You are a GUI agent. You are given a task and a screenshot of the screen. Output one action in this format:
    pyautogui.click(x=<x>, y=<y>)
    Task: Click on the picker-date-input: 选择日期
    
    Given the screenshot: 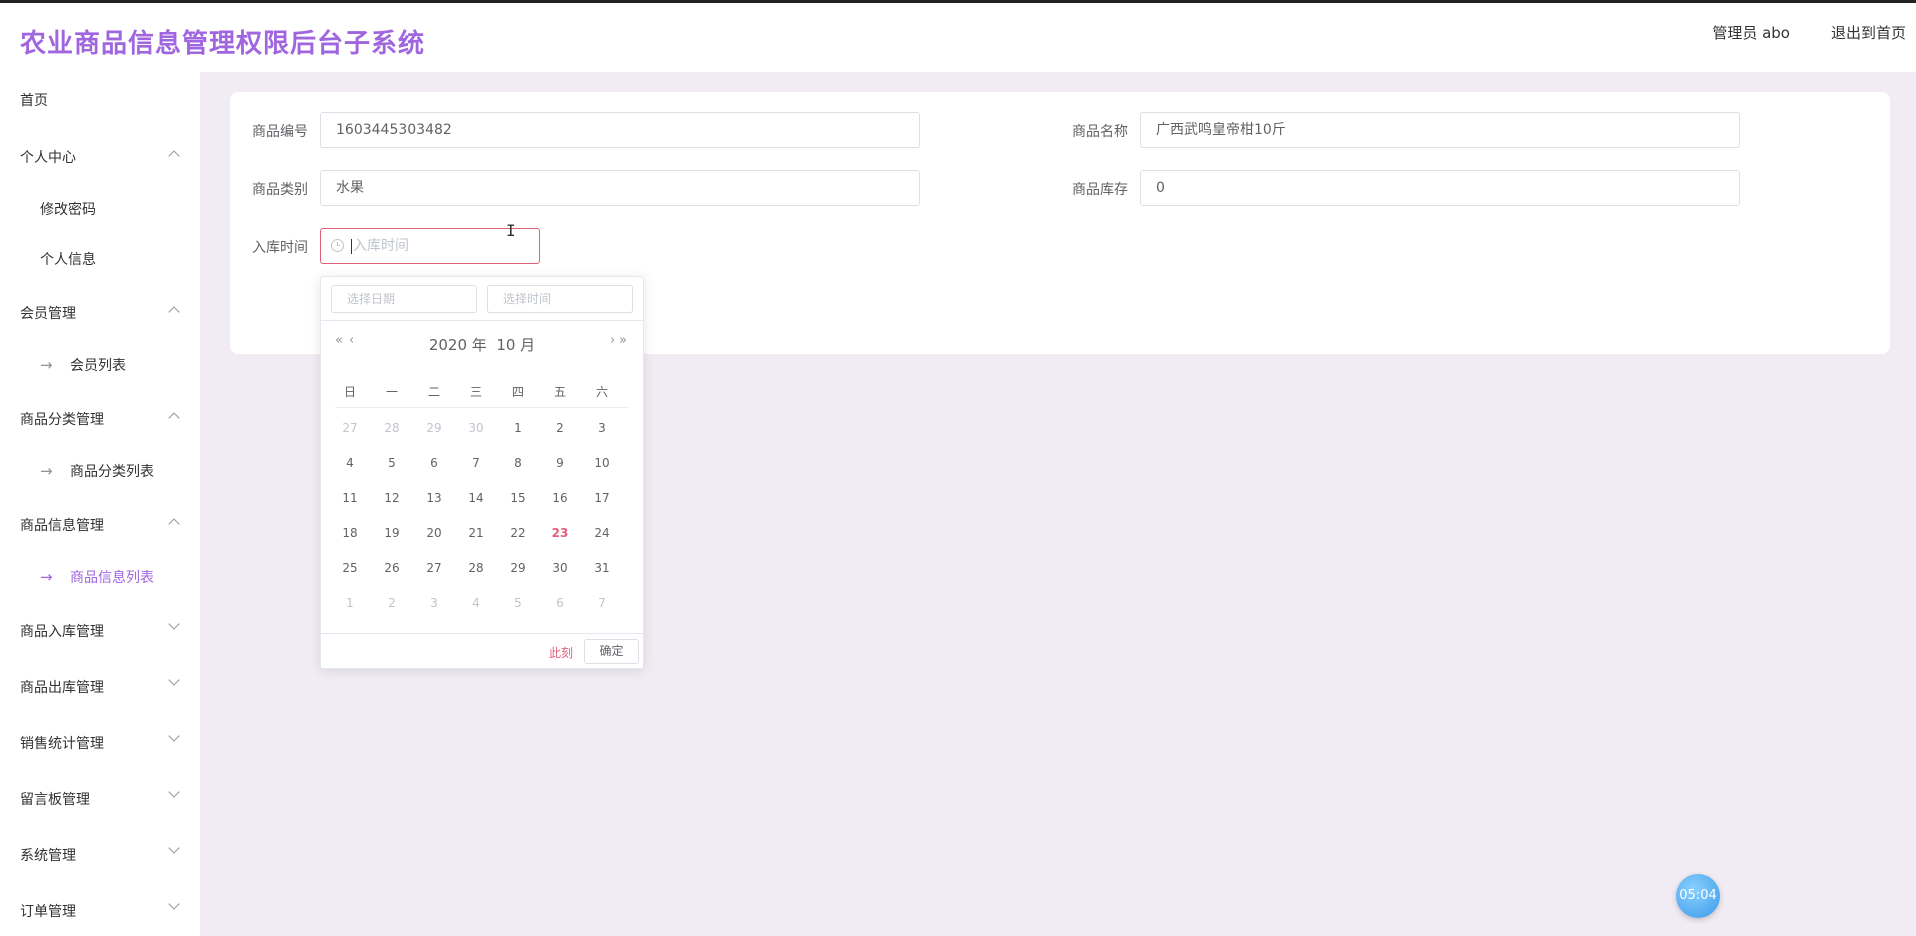 What is the action you would take?
    pyautogui.click(x=404, y=299)
    